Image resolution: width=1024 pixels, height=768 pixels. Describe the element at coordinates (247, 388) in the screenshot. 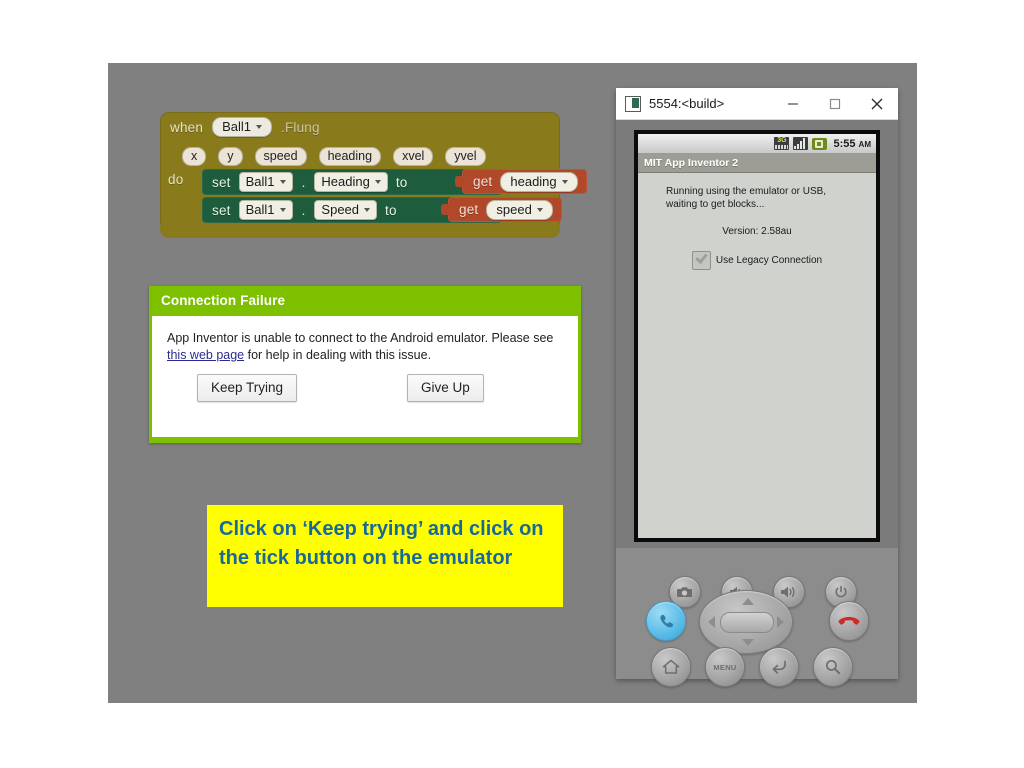

I see `keep-trying-button: Keep Trying` at that location.